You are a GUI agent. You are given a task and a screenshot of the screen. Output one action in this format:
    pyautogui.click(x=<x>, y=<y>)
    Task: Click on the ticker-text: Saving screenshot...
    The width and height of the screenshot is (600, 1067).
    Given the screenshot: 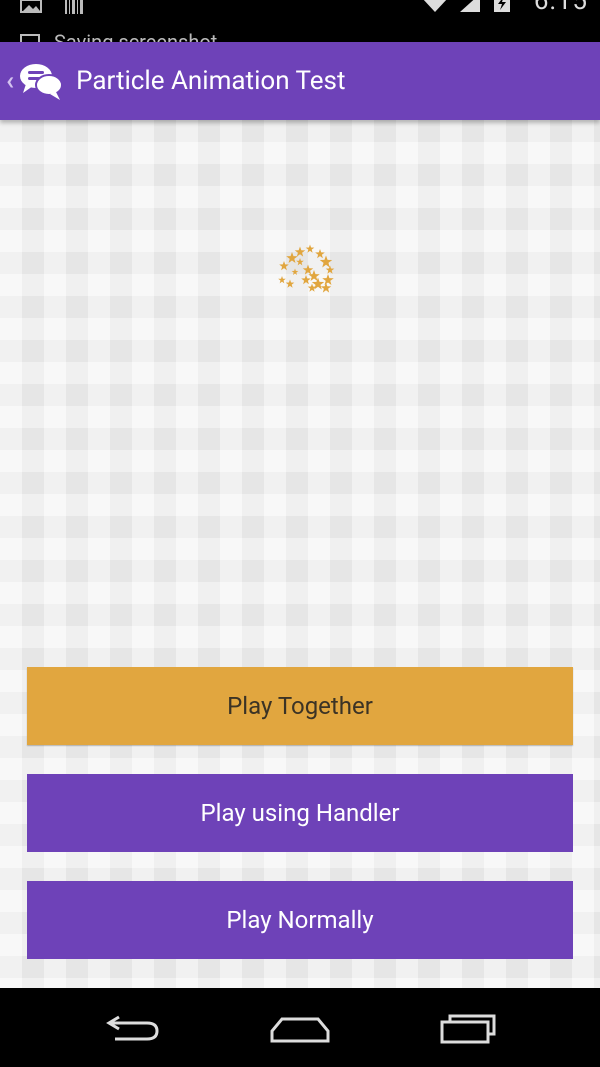 What is the action you would take?
    pyautogui.click(x=144, y=36)
    